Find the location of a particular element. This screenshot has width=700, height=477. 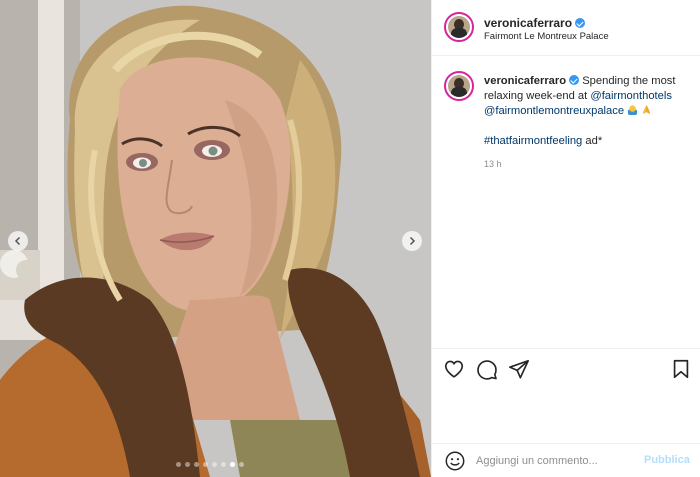

avatar is located at coordinates (459, 27).